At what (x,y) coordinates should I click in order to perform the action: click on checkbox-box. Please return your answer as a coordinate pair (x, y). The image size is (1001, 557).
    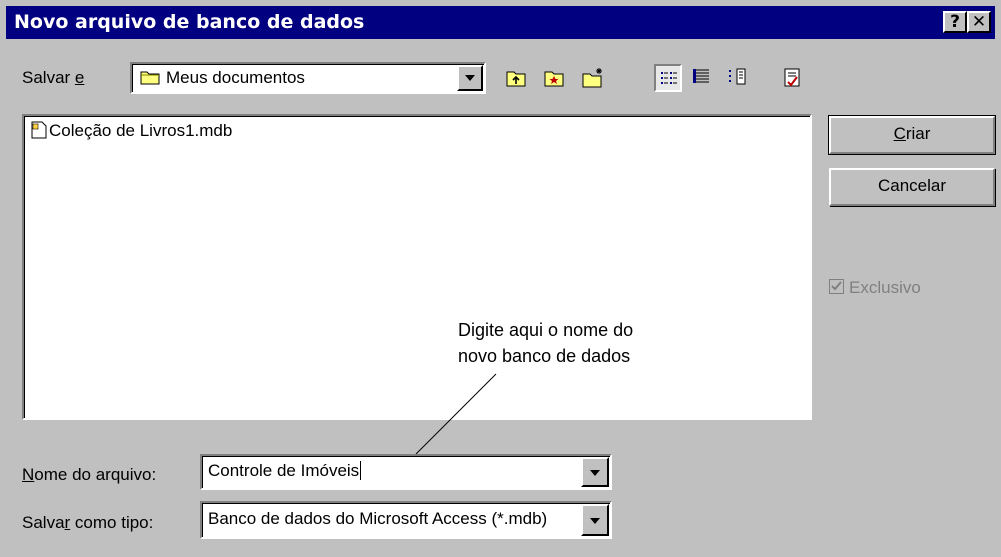
    Looking at the image, I should click on (836, 286).